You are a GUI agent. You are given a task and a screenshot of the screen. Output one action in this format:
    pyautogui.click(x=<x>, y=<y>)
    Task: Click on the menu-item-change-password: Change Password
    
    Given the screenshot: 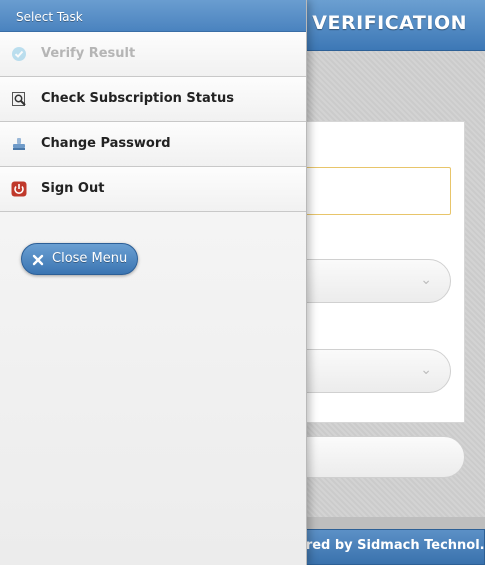 What is the action you would take?
    pyautogui.click(x=153, y=144)
    